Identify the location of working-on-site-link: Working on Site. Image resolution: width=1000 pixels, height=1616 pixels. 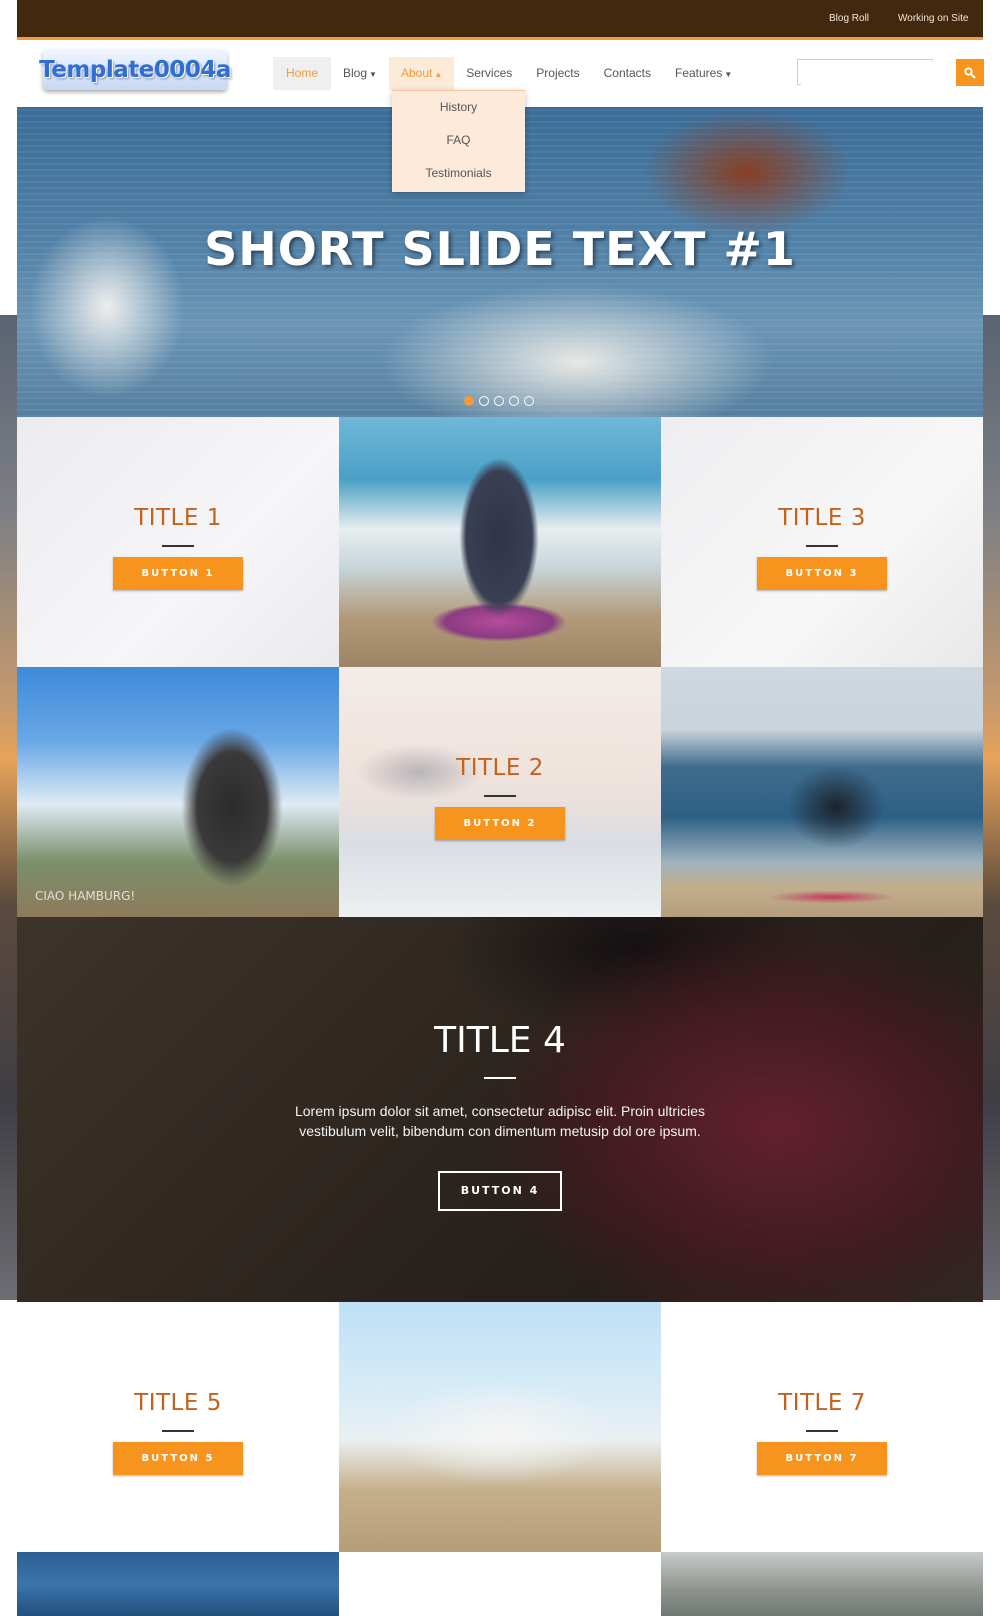
(933, 18).